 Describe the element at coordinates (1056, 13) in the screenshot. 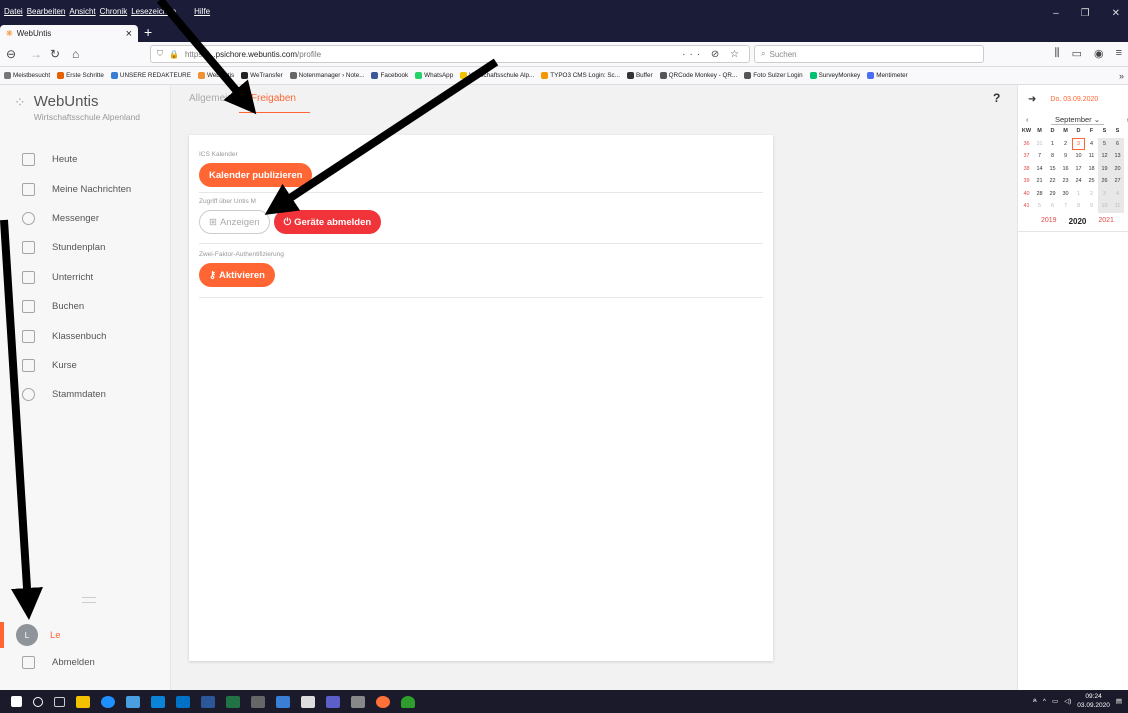

I see `minimize-button: –` at that location.